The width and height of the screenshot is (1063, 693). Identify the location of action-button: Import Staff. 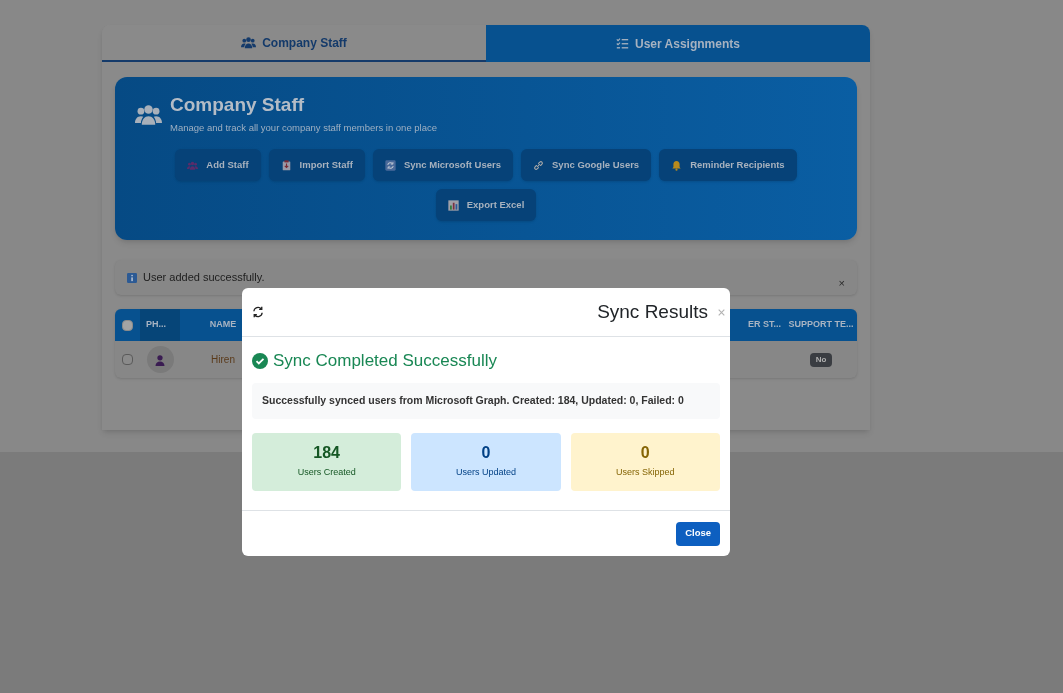
(316, 165).